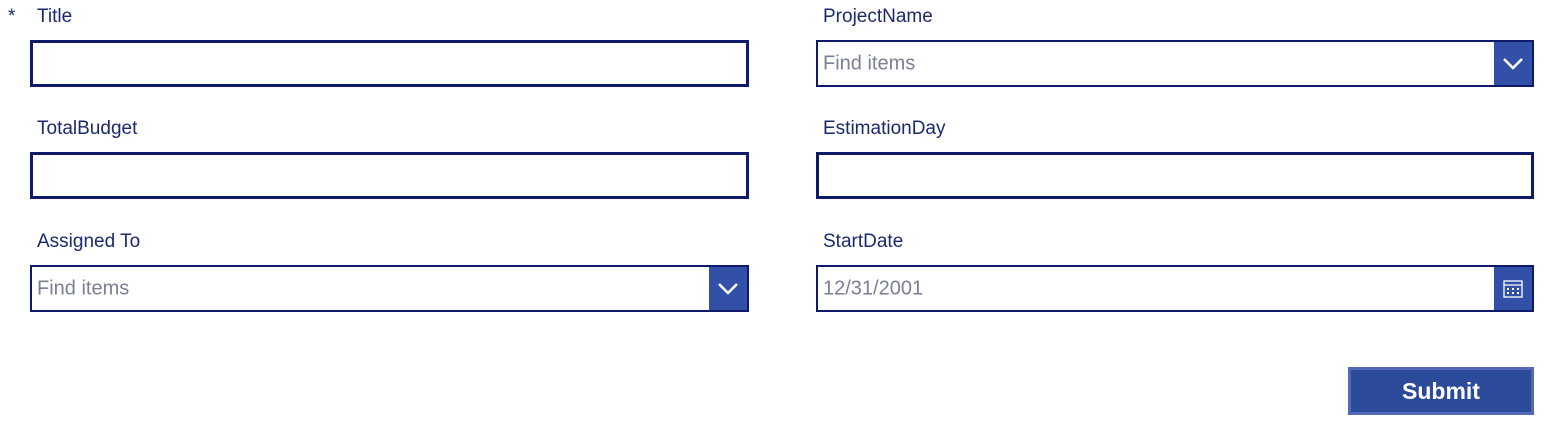 Image resolution: width=1557 pixels, height=429 pixels. I want to click on estimation-day-label: EstimationDay, so click(884, 128).